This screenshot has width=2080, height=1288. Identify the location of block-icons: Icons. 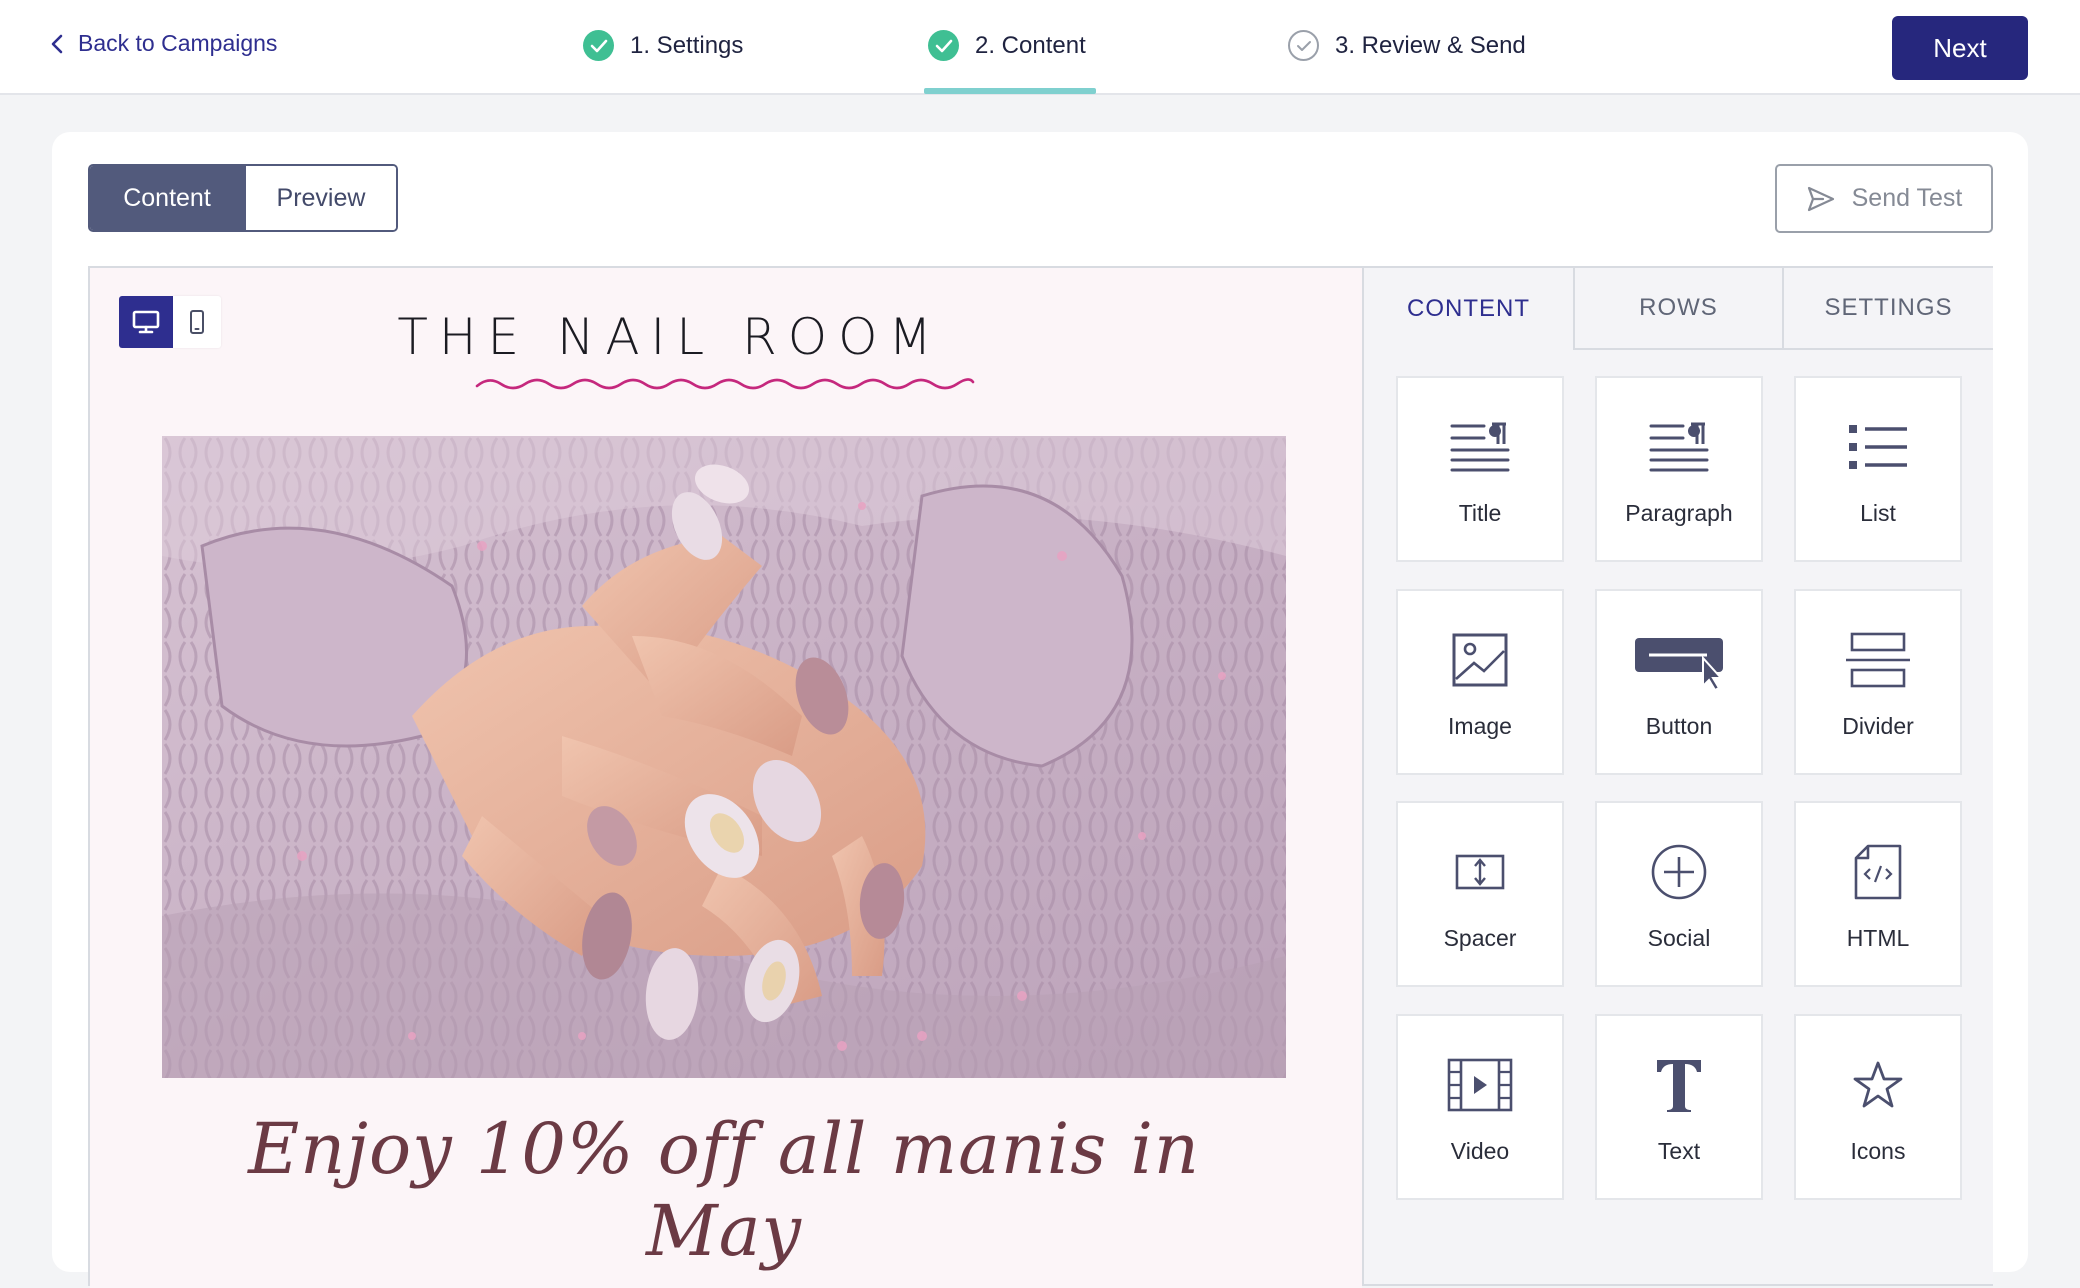
(1878, 1107).